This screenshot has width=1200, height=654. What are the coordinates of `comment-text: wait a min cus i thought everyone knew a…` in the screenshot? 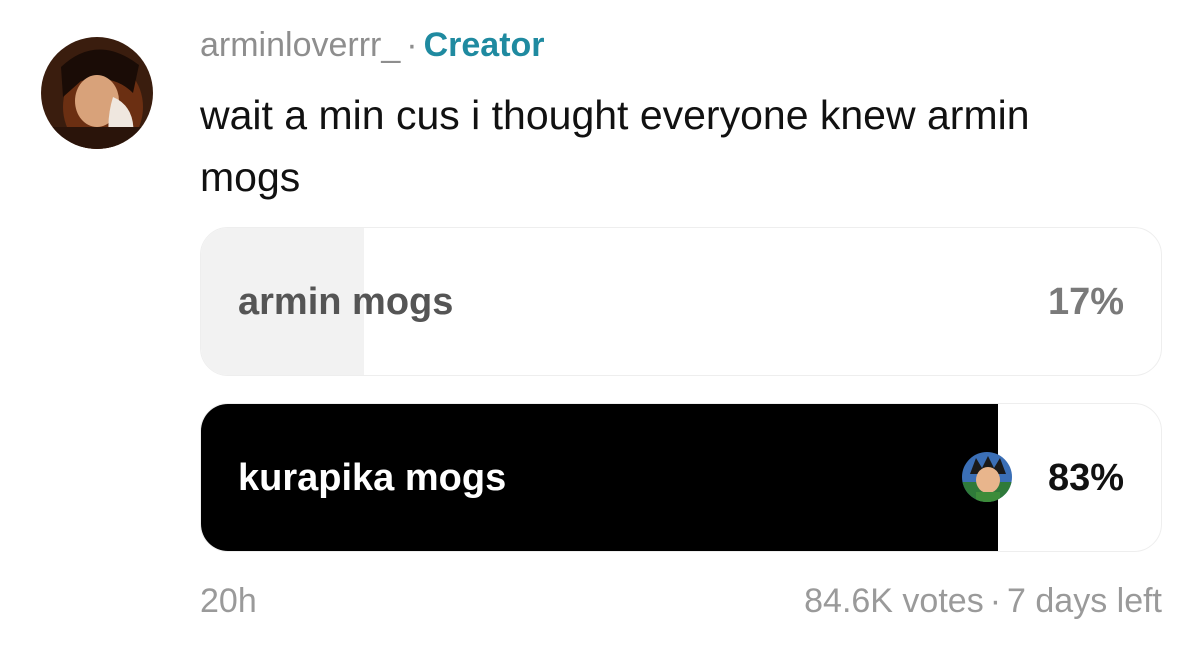 It's located at (615, 146).